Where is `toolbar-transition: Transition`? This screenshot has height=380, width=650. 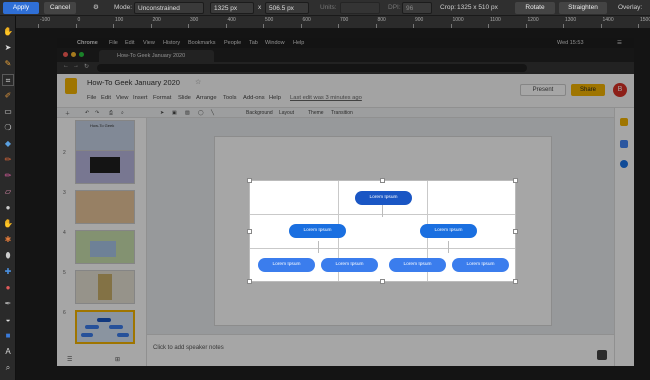
toolbar-transition: Transition is located at coordinates (342, 113).